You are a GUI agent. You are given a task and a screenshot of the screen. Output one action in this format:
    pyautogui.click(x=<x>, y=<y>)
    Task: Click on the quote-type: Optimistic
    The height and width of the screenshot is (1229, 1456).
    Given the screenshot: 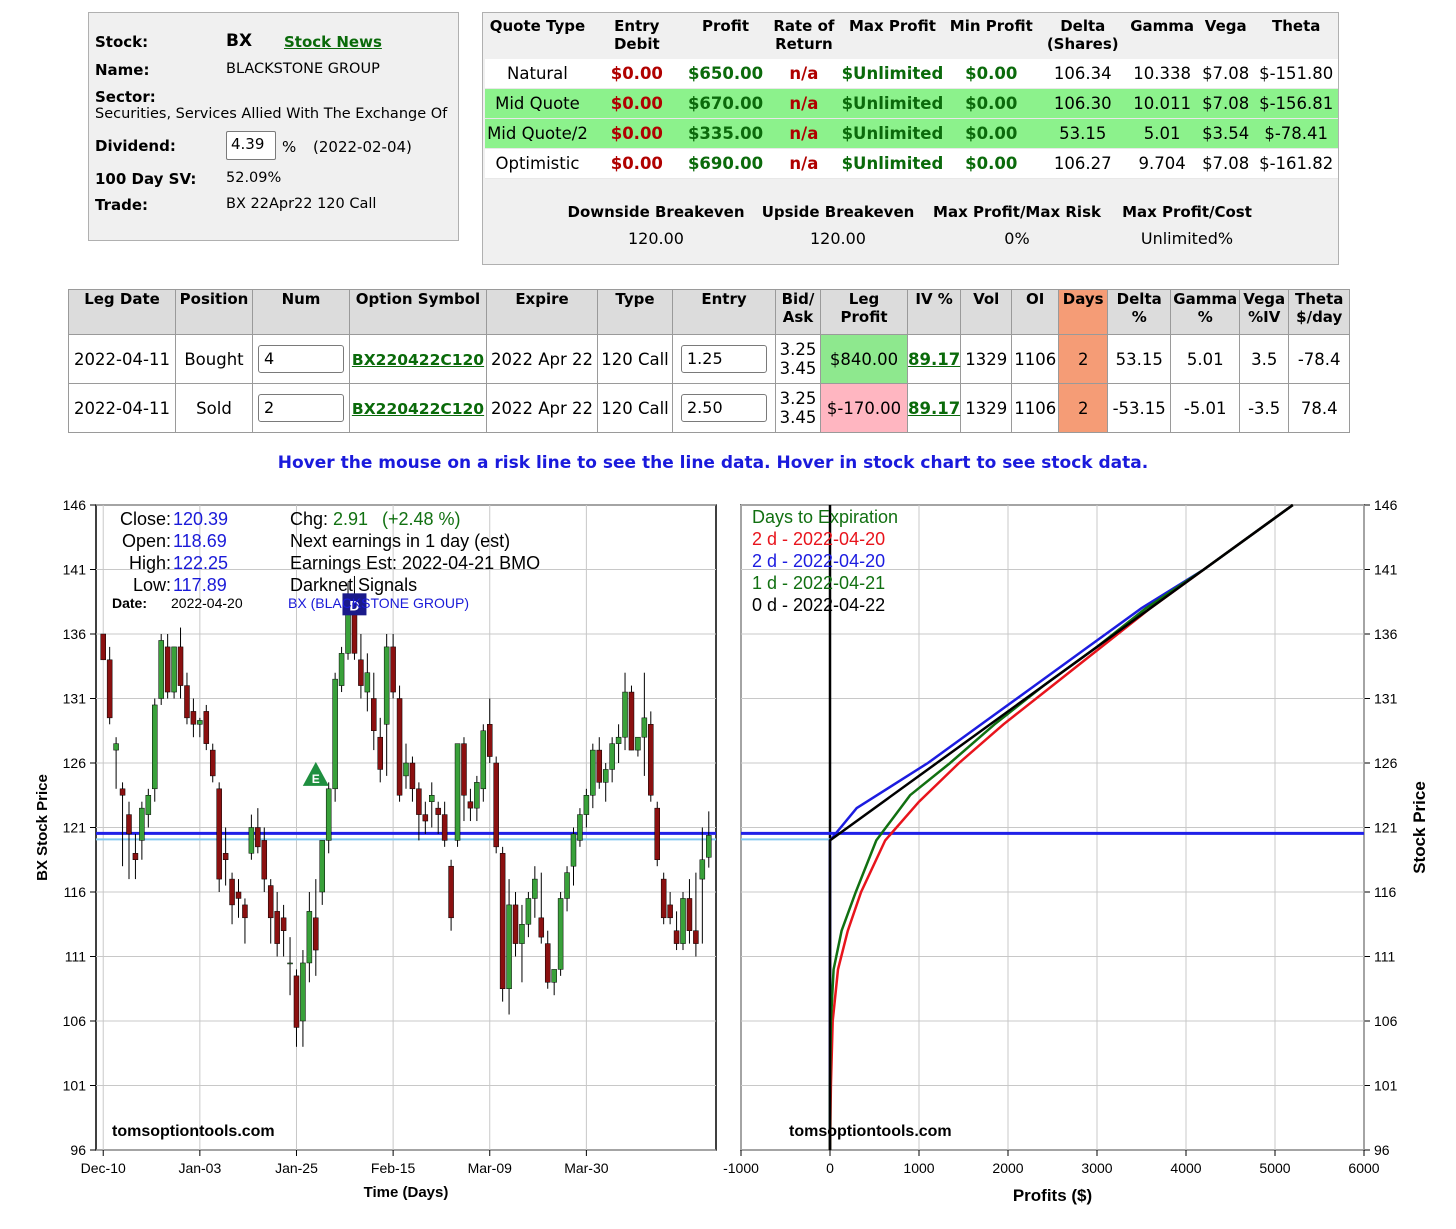 What is the action you would take?
    pyautogui.click(x=537, y=163)
    